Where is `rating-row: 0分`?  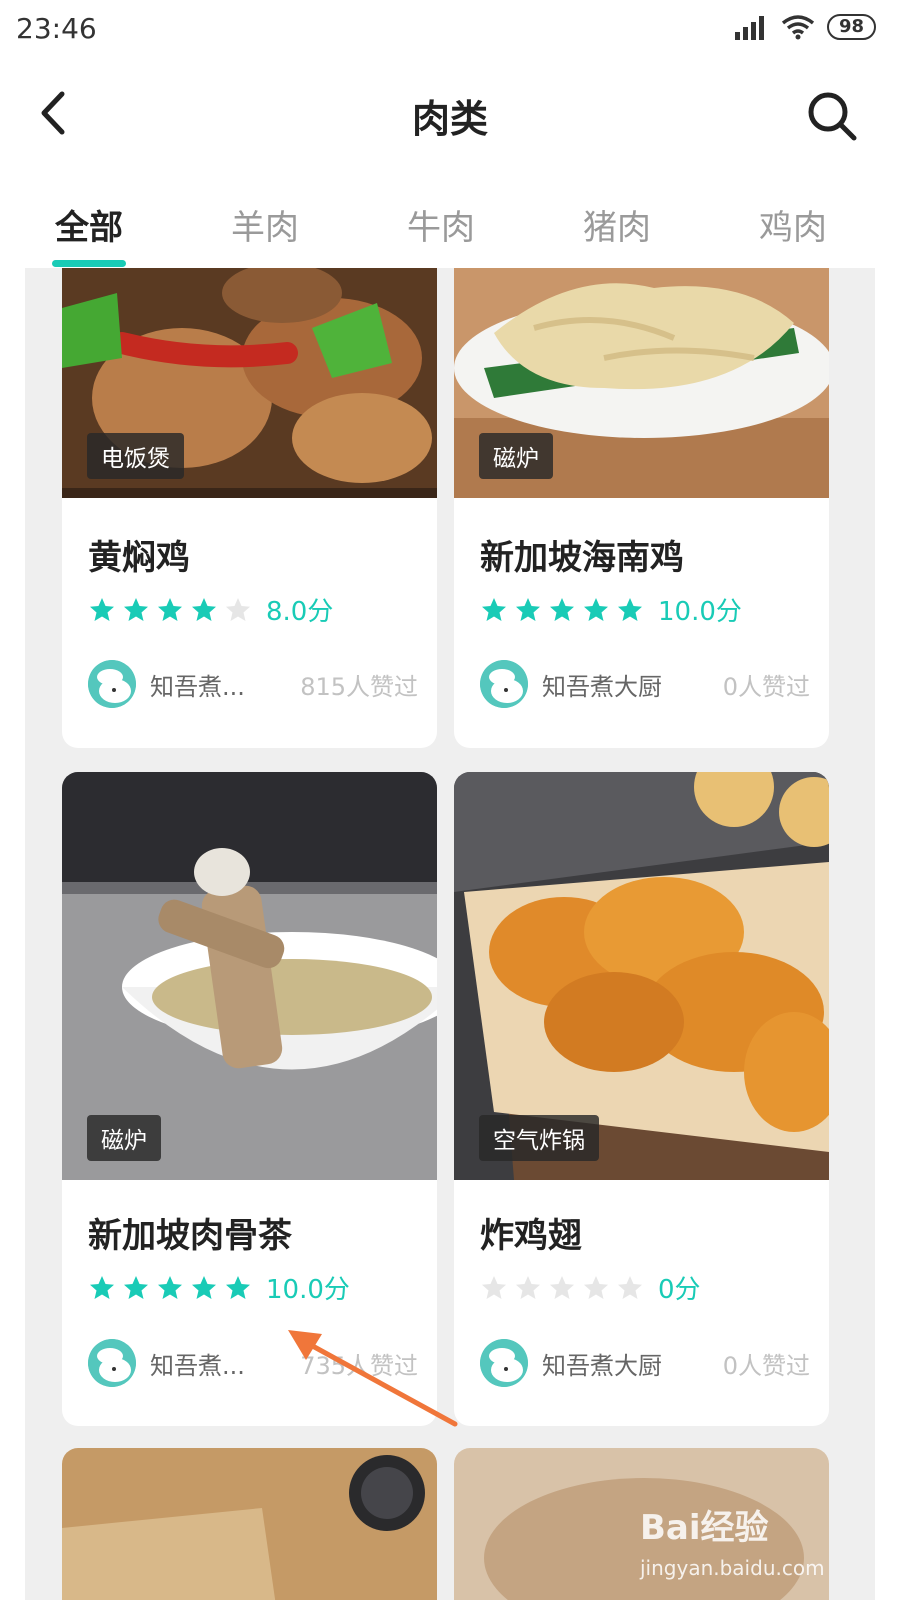 rating-row: 0分 is located at coordinates (590, 1287).